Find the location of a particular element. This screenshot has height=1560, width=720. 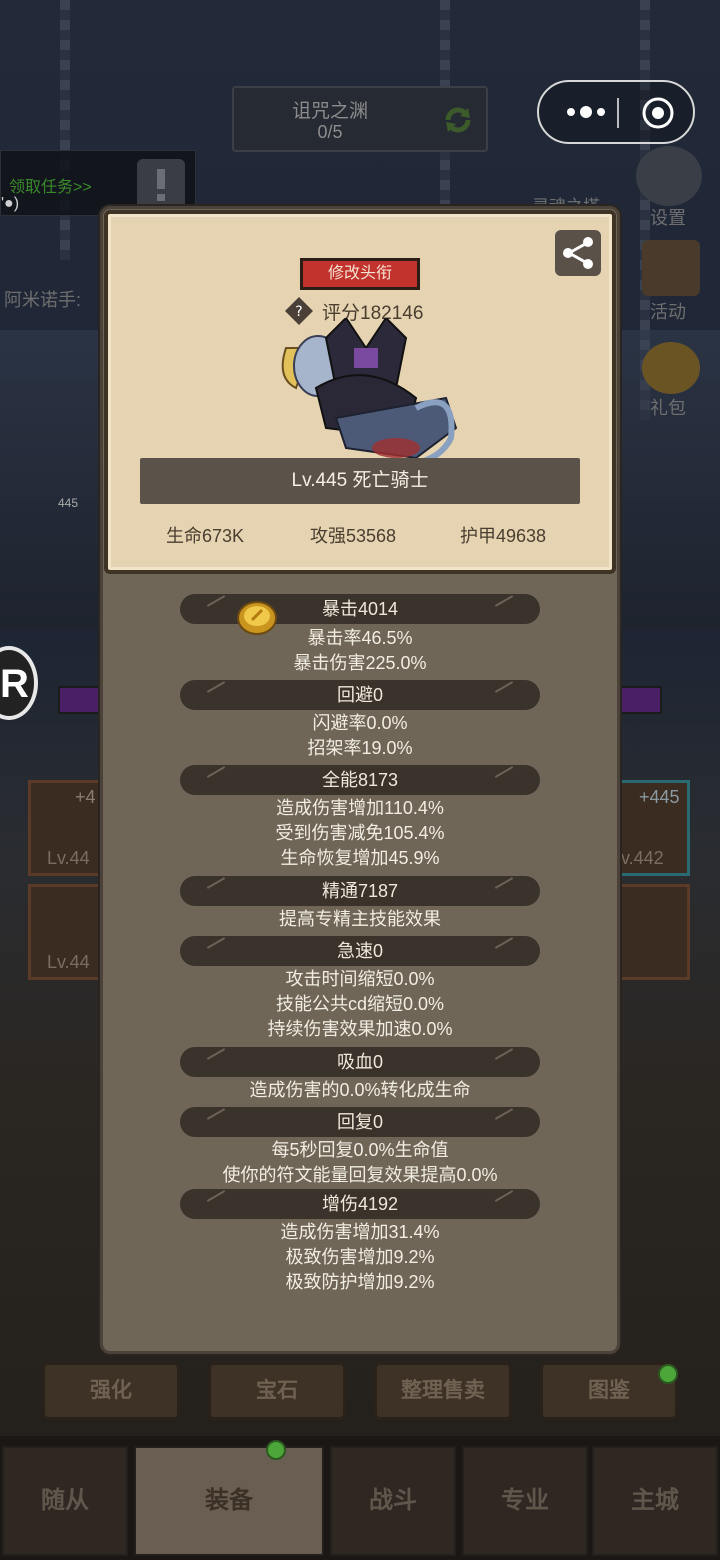

stat-line: 暴击伤害225.0% is located at coordinates (360, 663).